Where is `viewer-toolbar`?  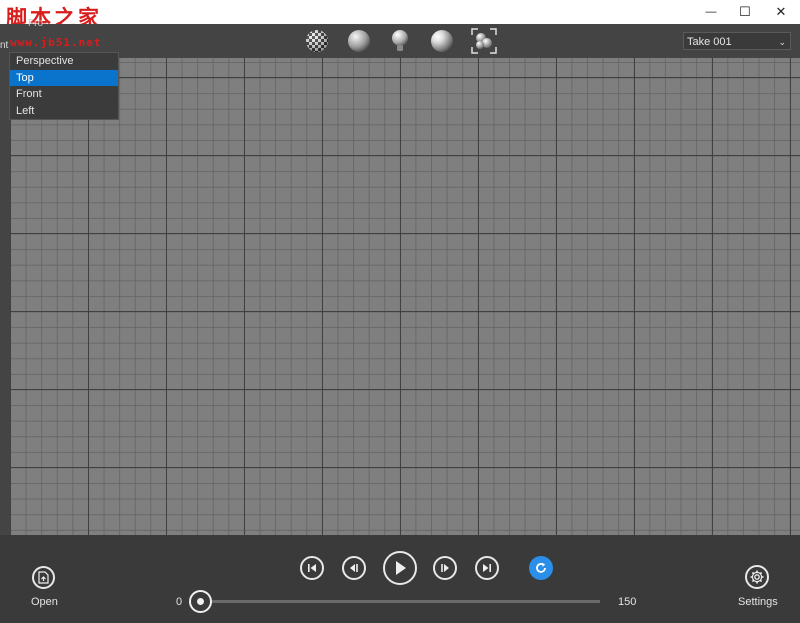
viewer-toolbar is located at coordinates (400, 41).